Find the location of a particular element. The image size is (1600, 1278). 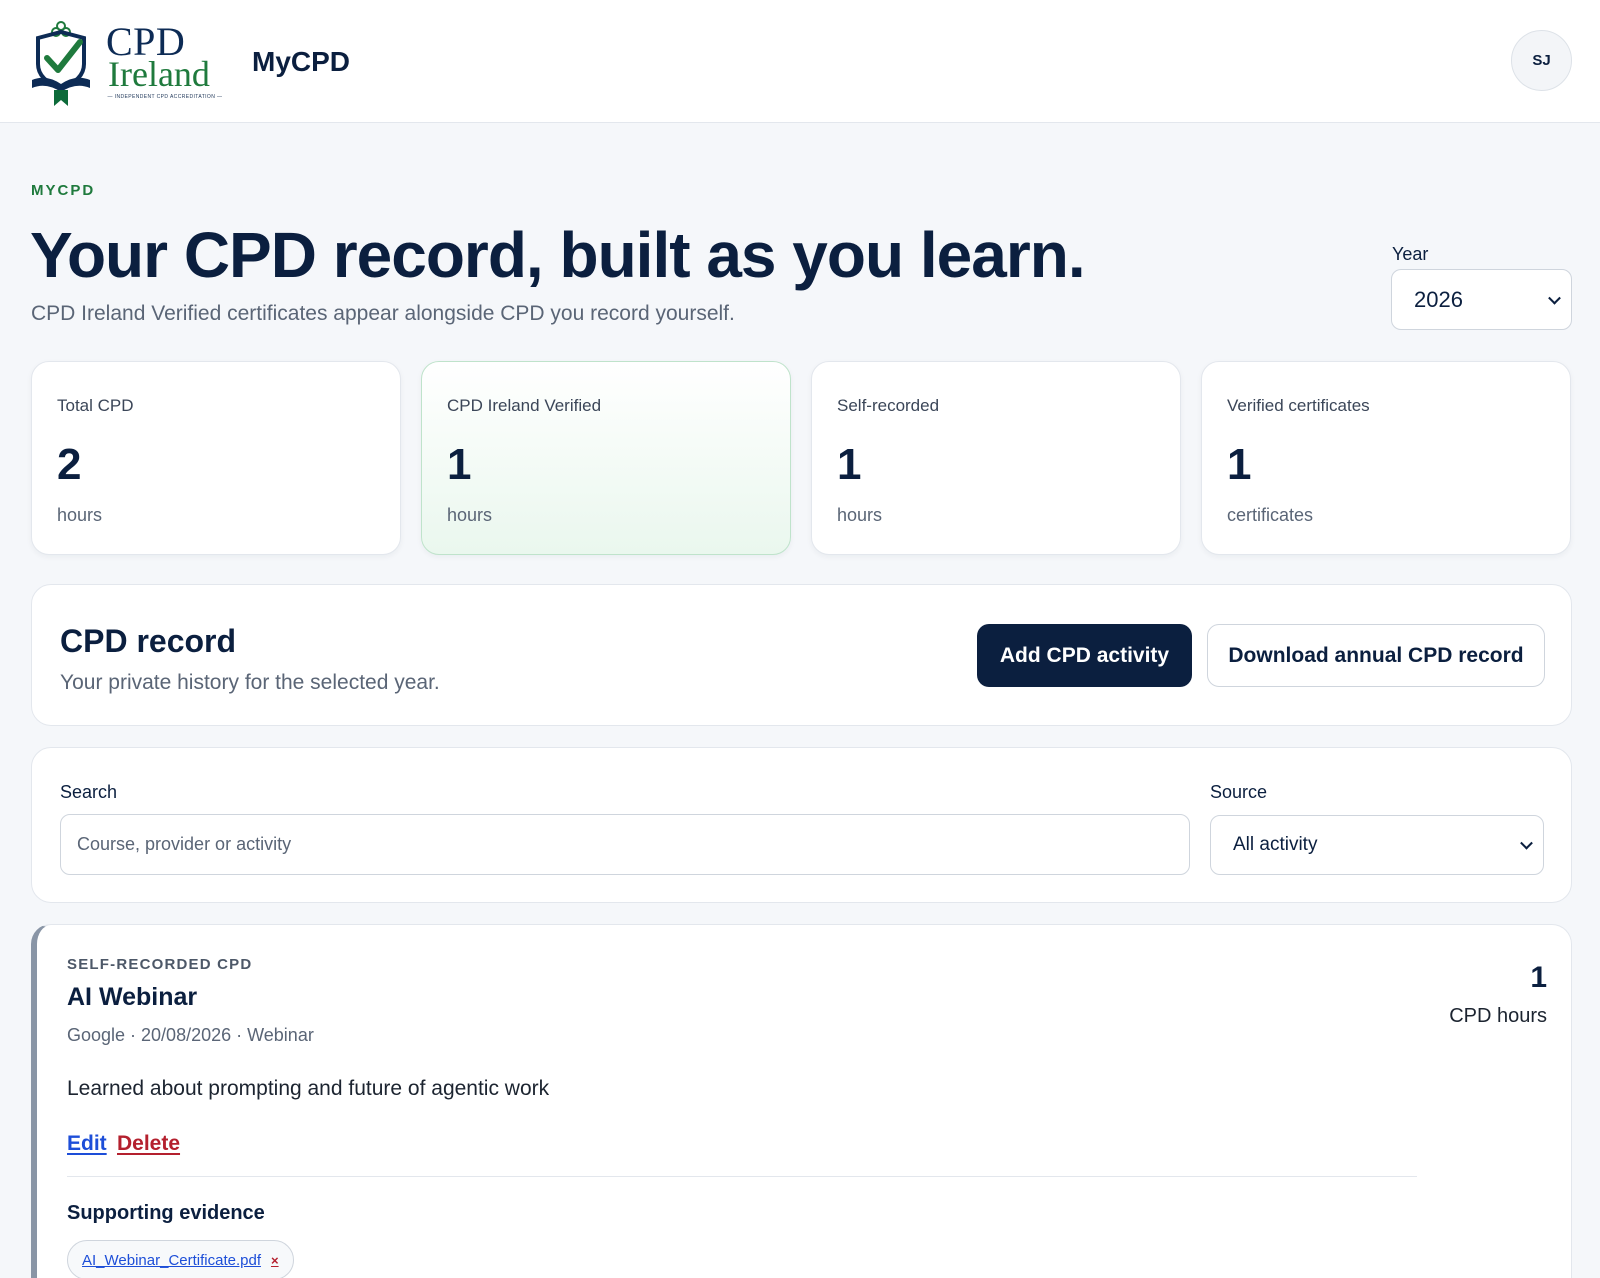

cpd-ireland-crest-icon is located at coordinates (61, 63).